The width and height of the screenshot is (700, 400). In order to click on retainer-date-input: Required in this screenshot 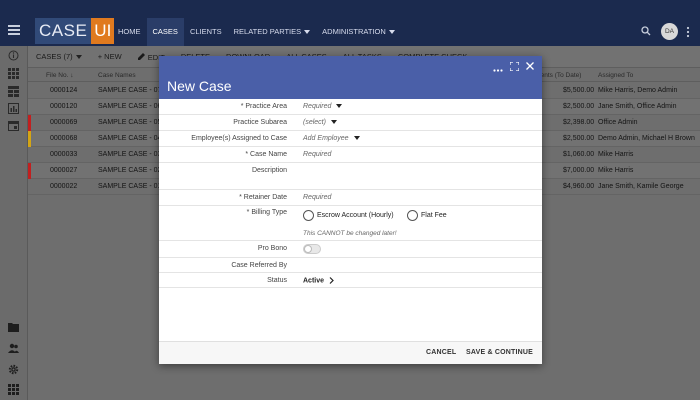, I will do `click(317, 197)`.